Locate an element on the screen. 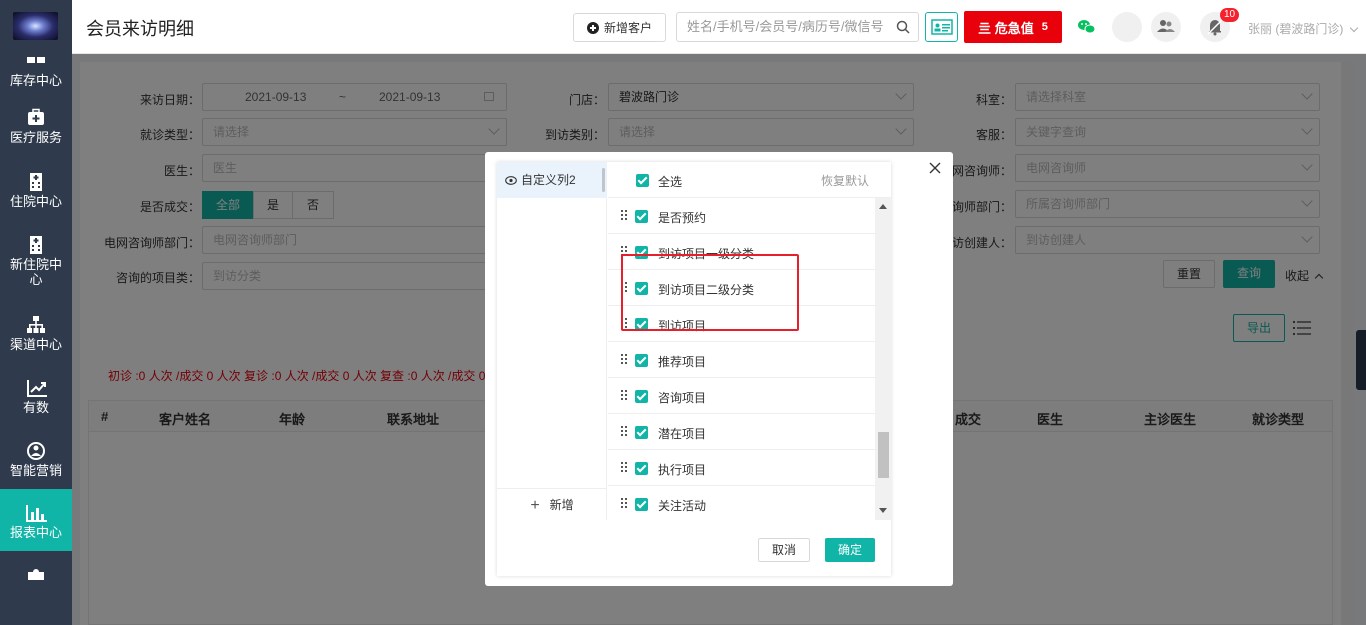  column-option-label: 执行项目 is located at coordinates (682, 470).